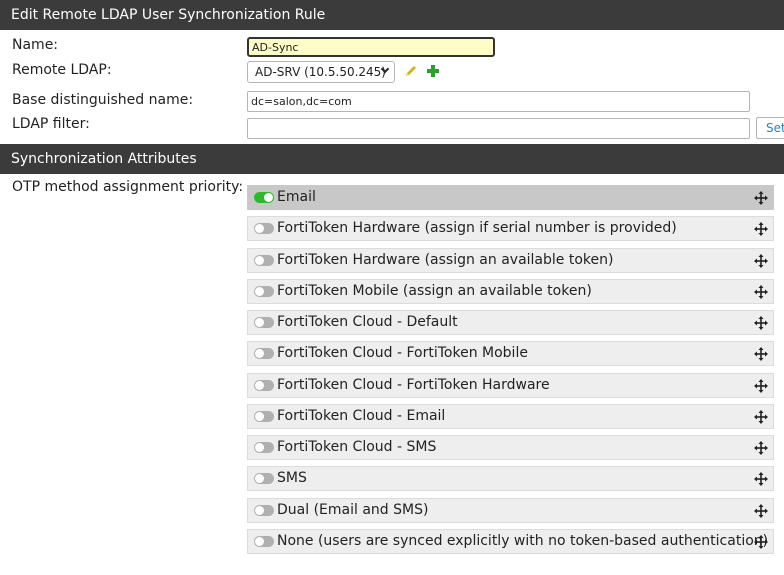  I want to click on plus-icon, so click(433, 71).